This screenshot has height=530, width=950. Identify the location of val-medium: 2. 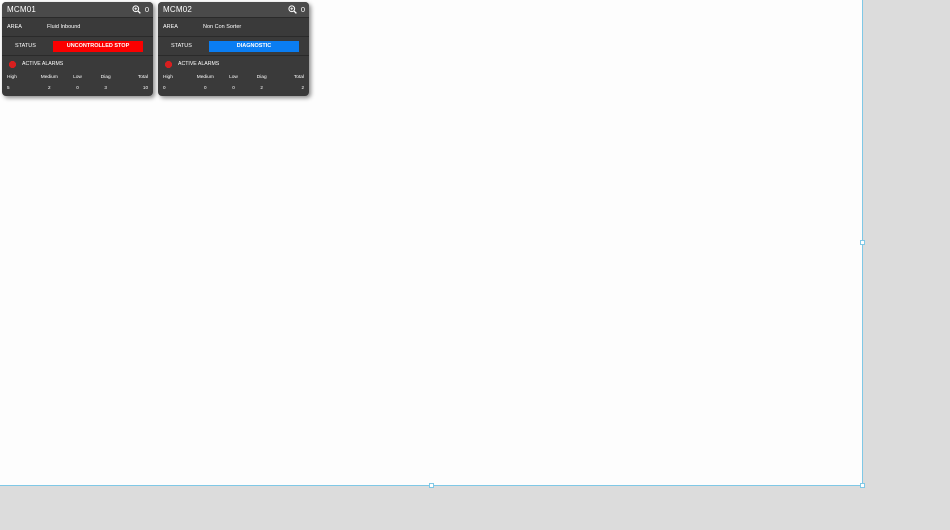
(49, 87).